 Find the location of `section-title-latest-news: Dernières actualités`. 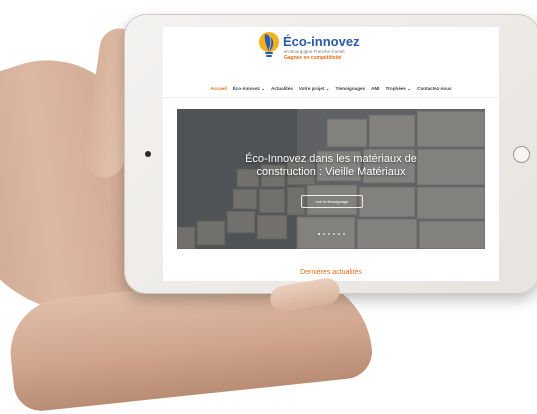

section-title-latest-news: Dernières actualités is located at coordinates (331, 272).